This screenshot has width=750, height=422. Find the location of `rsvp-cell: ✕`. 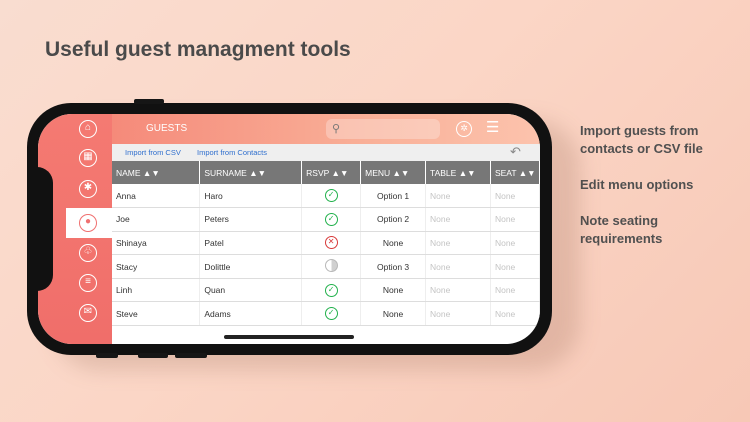

rsvp-cell: ✕ is located at coordinates (331, 243).